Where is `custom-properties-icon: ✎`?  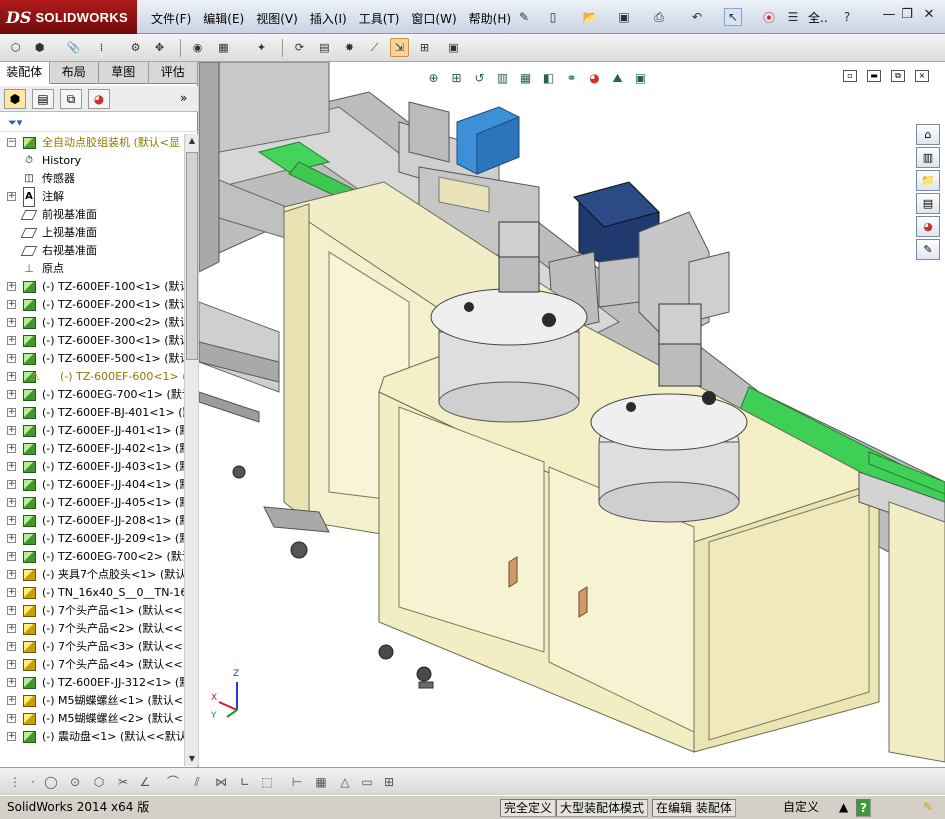 custom-properties-icon: ✎ is located at coordinates (928, 249).